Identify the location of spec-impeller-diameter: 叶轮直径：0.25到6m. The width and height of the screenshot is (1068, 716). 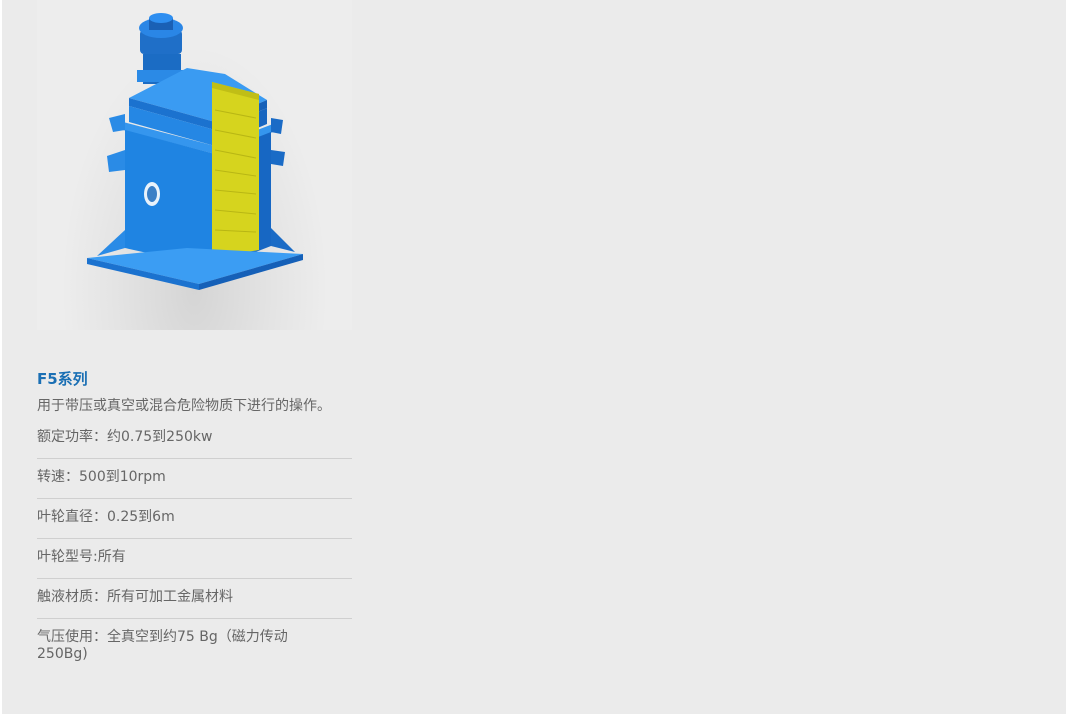
(194, 519).